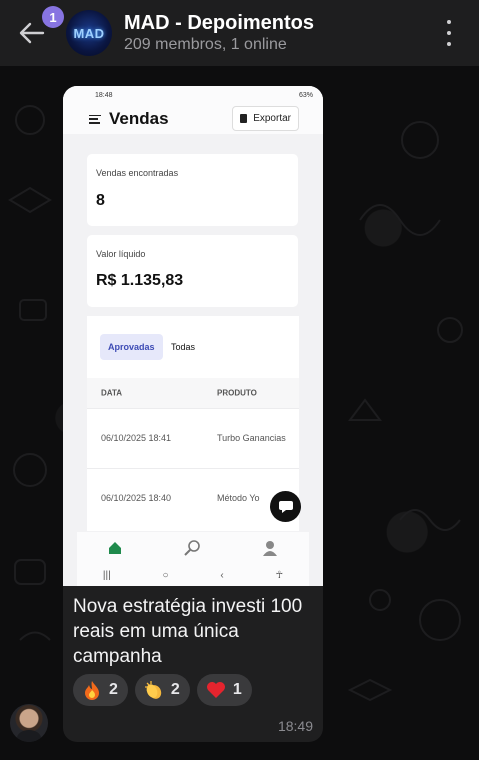 The image size is (479, 760). What do you see at coordinates (192, 271) in the screenshot?
I see `net-value-card: Valor líquido R$ 1.135,83` at bounding box center [192, 271].